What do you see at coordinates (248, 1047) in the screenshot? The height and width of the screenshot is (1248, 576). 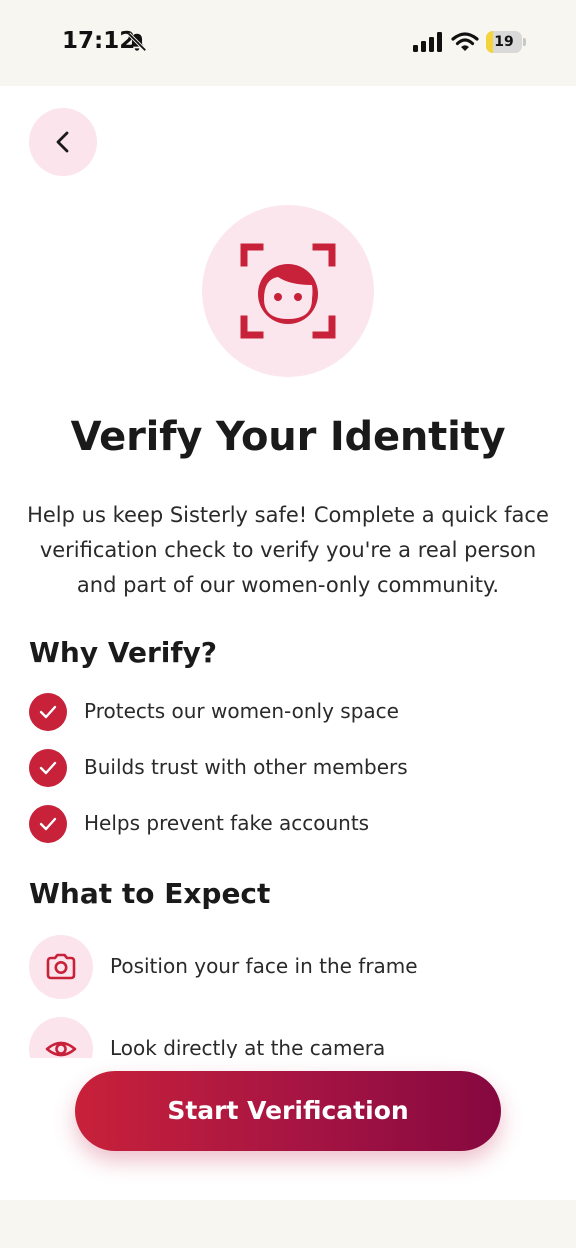 I see `expect-item-label: Look directly at the camera` at bounding box center [248, 1047].